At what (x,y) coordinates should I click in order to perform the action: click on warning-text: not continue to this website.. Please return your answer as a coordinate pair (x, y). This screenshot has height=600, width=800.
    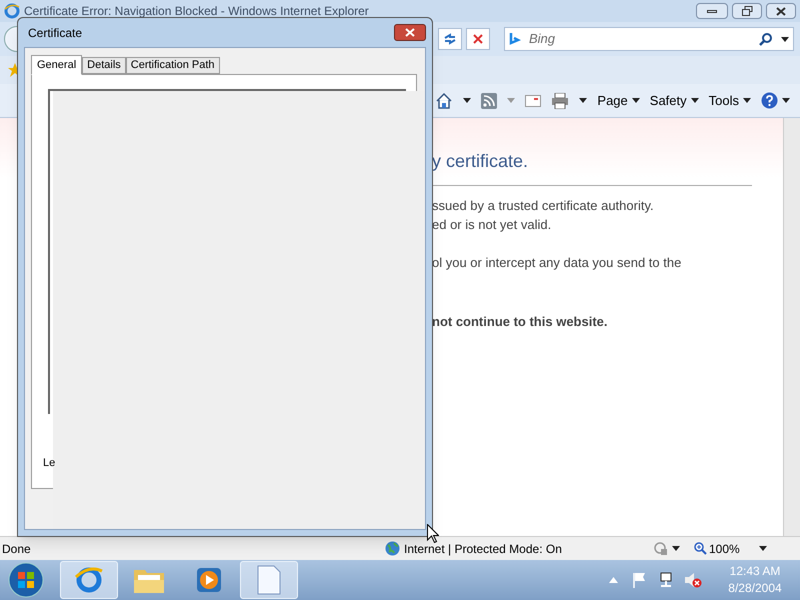
    Looking at the image, I should click on (520, 322).